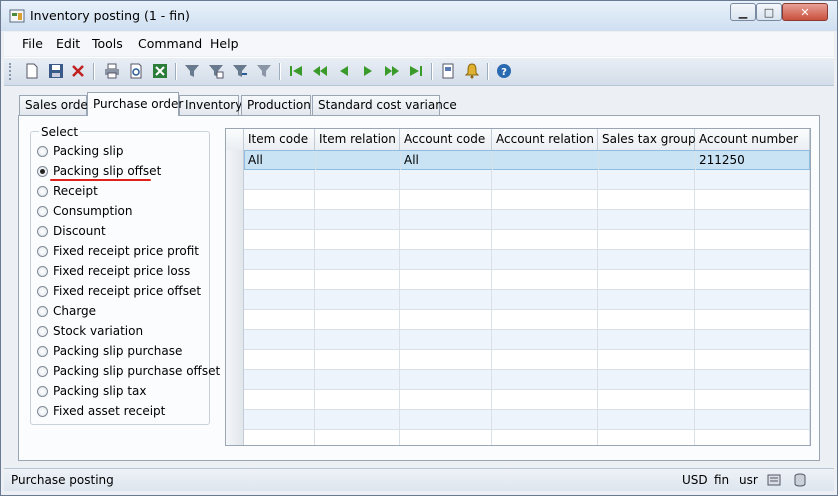 The width and height of the screenshot is (838, 496). Describe the element at coordinates (128, 371) in the screenshot. I see `radio-option-packing-slip-purchase-offset: Packing slip purchase offset` at that location.